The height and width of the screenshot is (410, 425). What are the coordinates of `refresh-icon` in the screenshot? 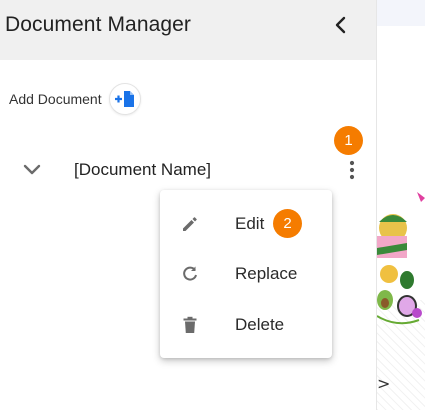 It's located at (190, 274).